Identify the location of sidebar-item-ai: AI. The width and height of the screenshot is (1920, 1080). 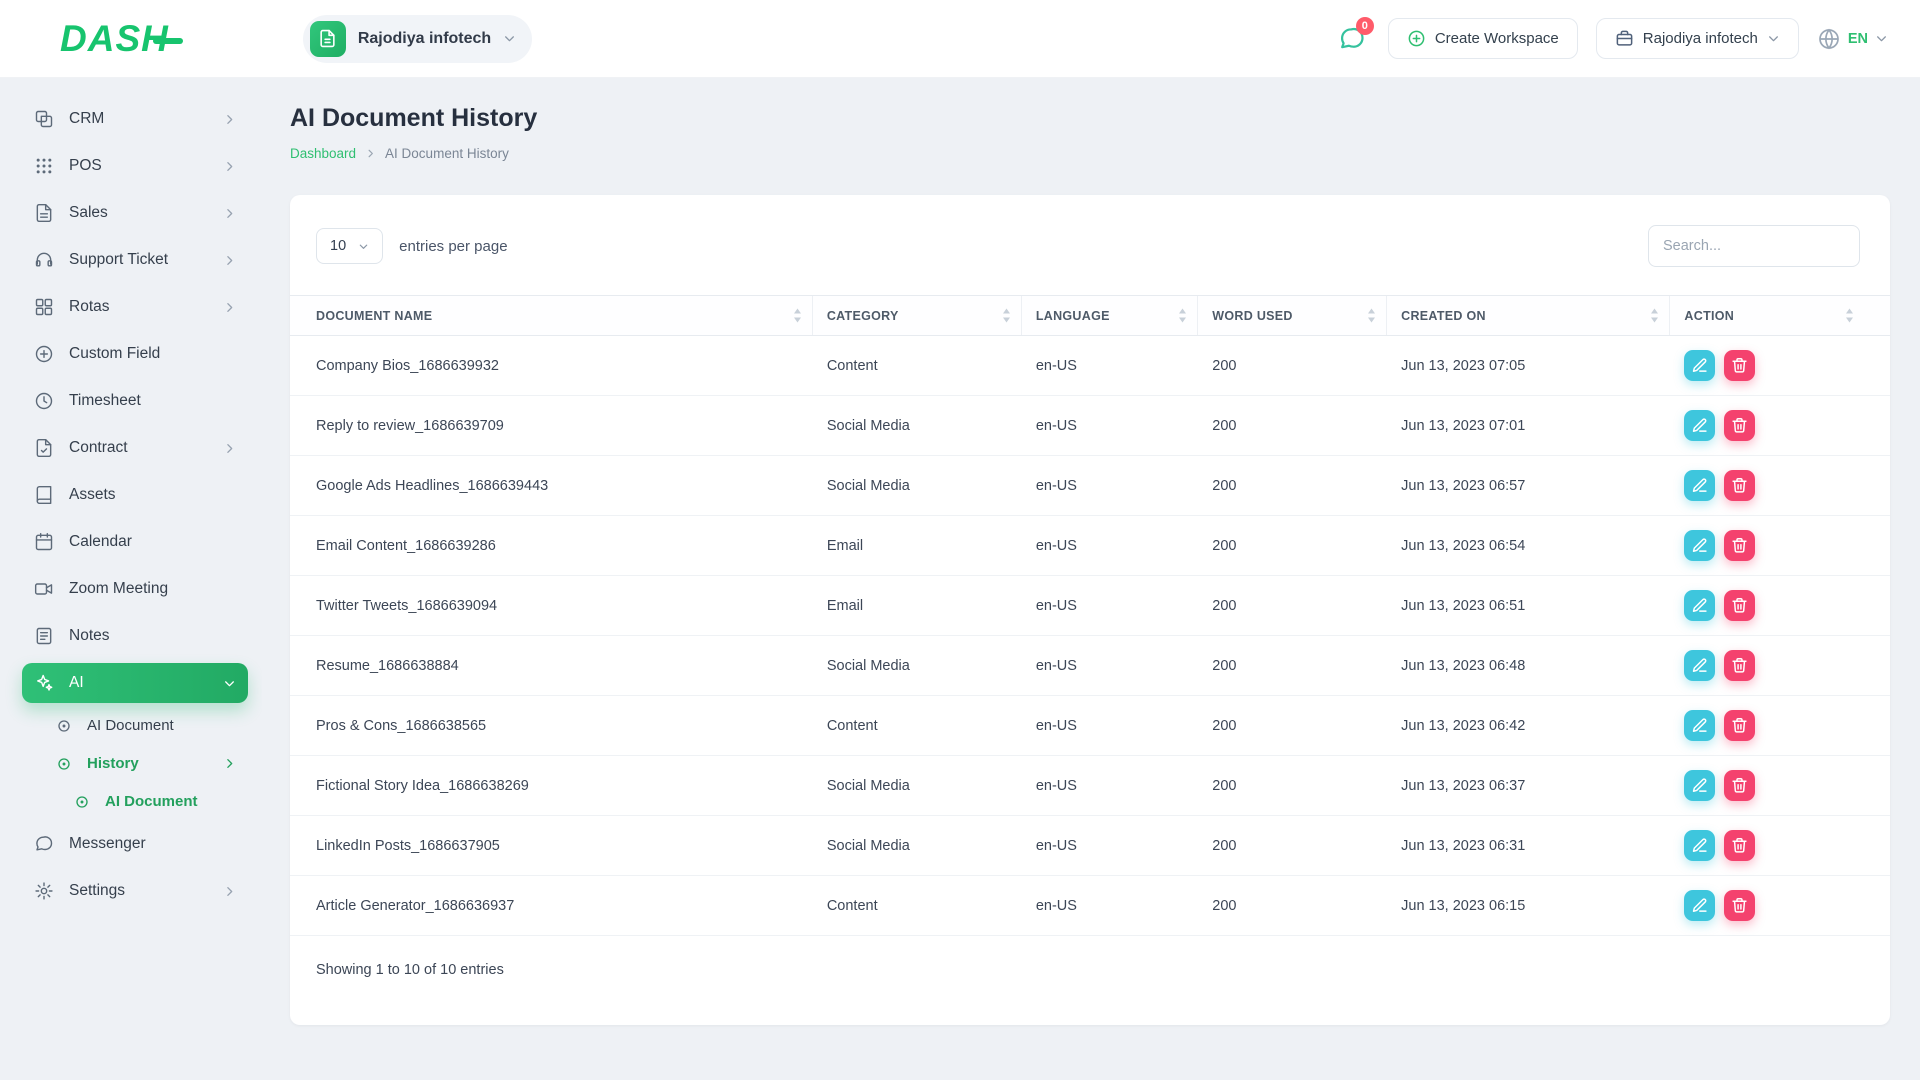
(135, 683).